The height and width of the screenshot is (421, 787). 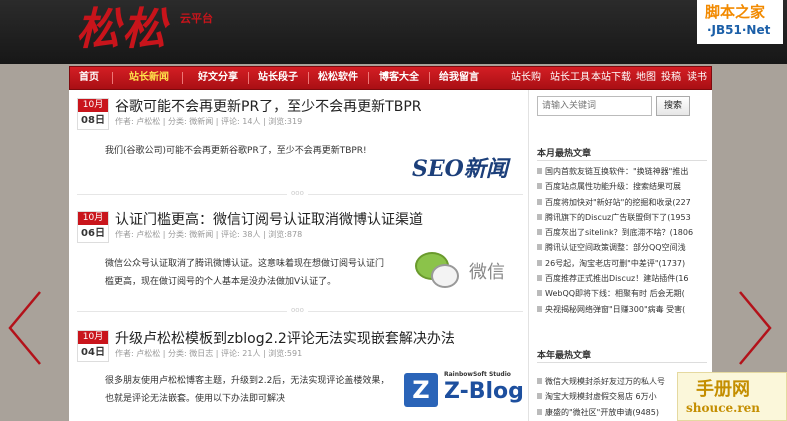 What do you see at coordinates (623, 309) in the screenshot?
I see `list-item: 央视揭秘网络弹窗"日赚300"病毒 受害(` at bounding box center [623, 309].